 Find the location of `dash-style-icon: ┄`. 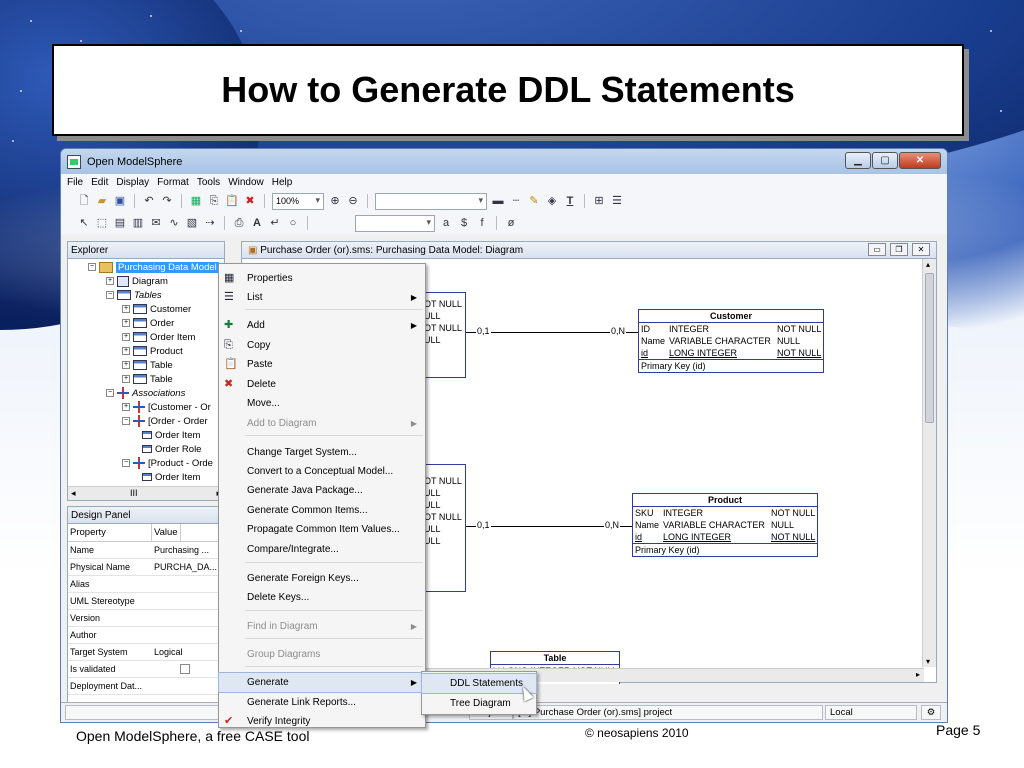

dash-style-icon: ┄ is located at coordinates (516, 201).